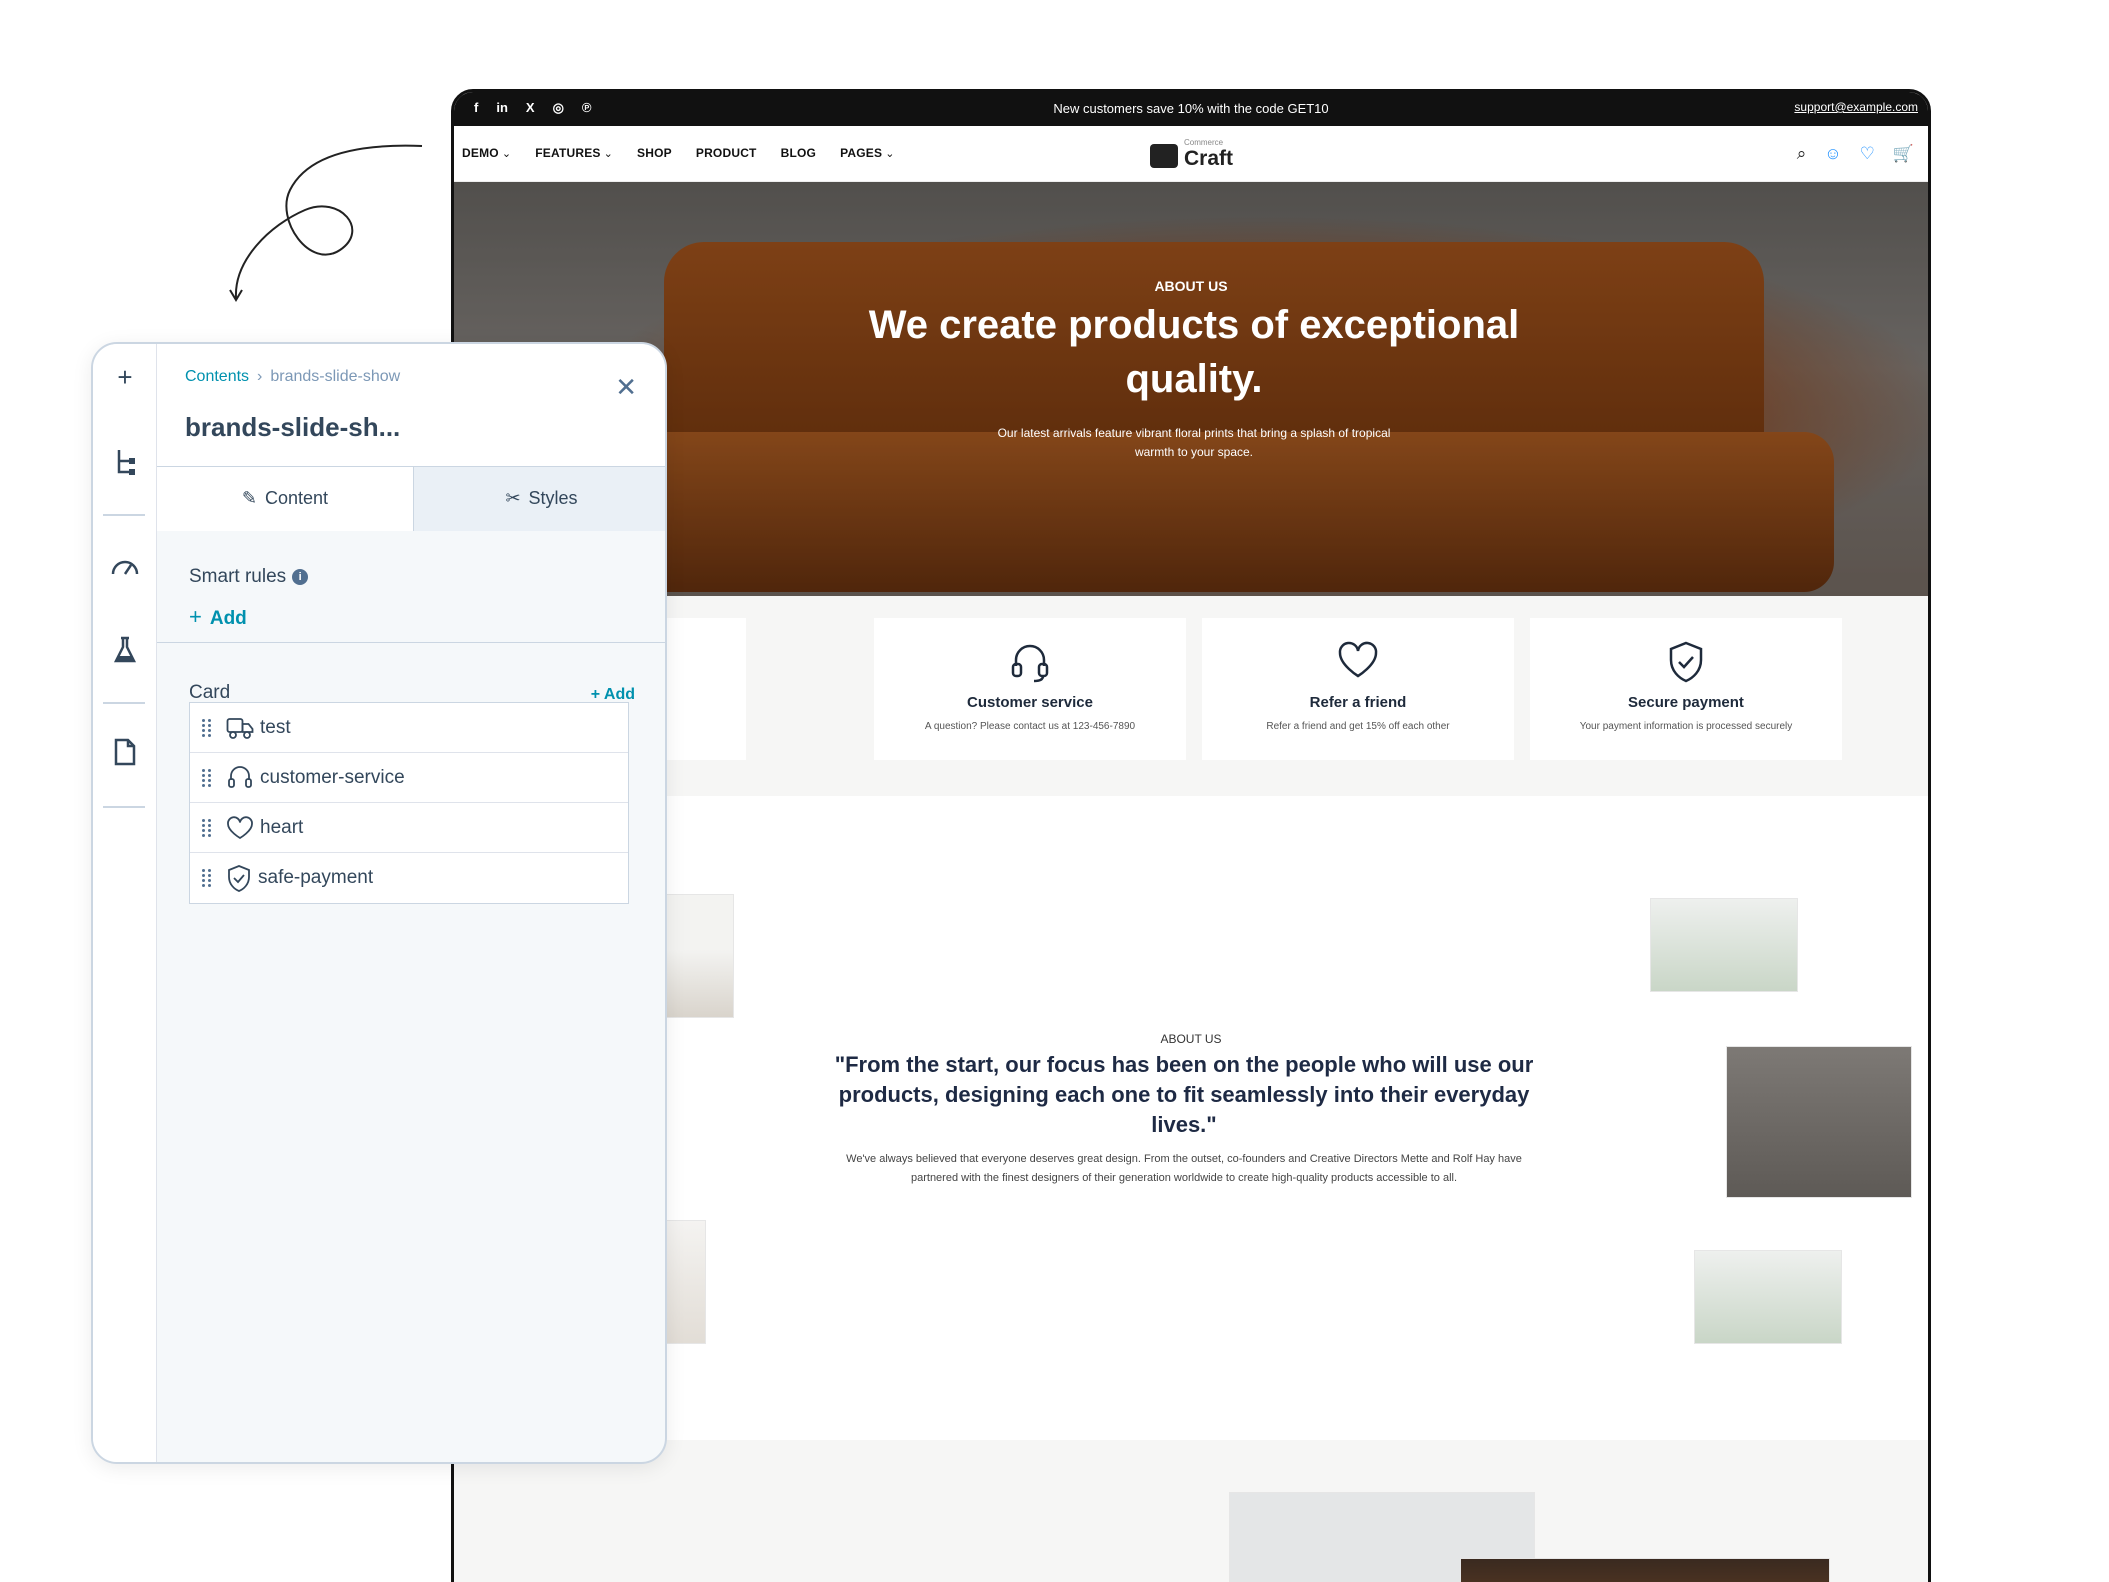 The width and height of the screenshot is (2109, 1582). I want to click on search-icon: ⌕, so click(1802, 154).